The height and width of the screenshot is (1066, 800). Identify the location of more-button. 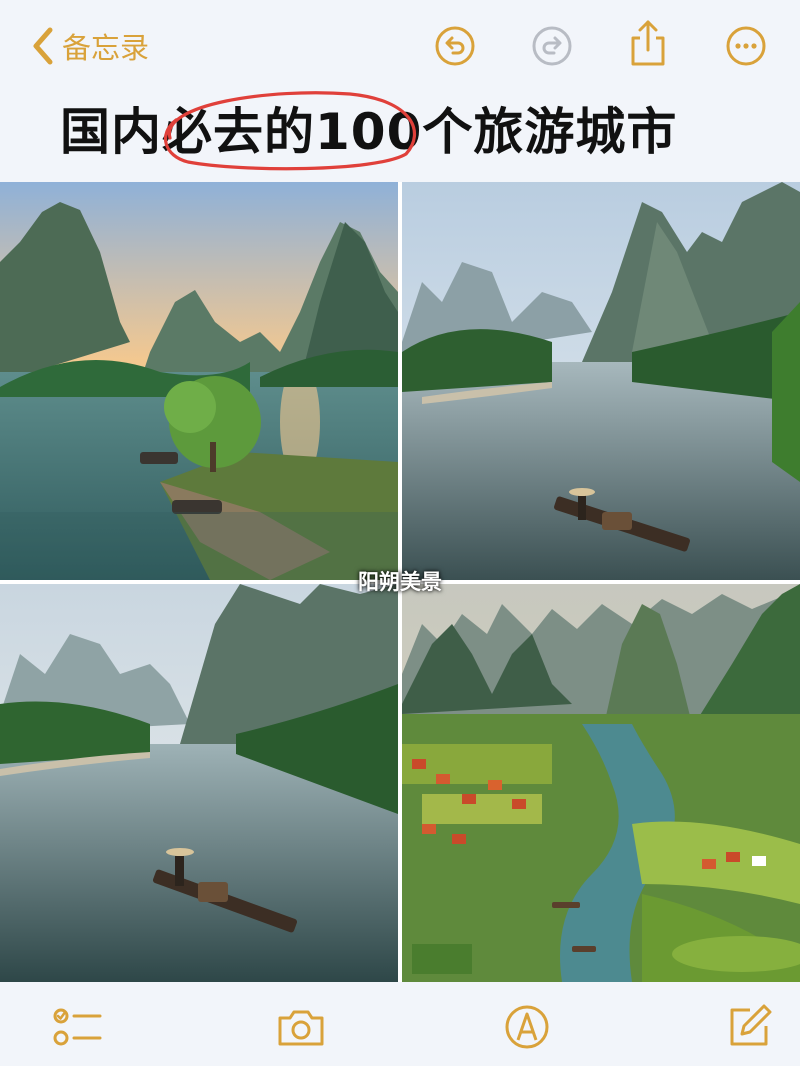
(746, 46).